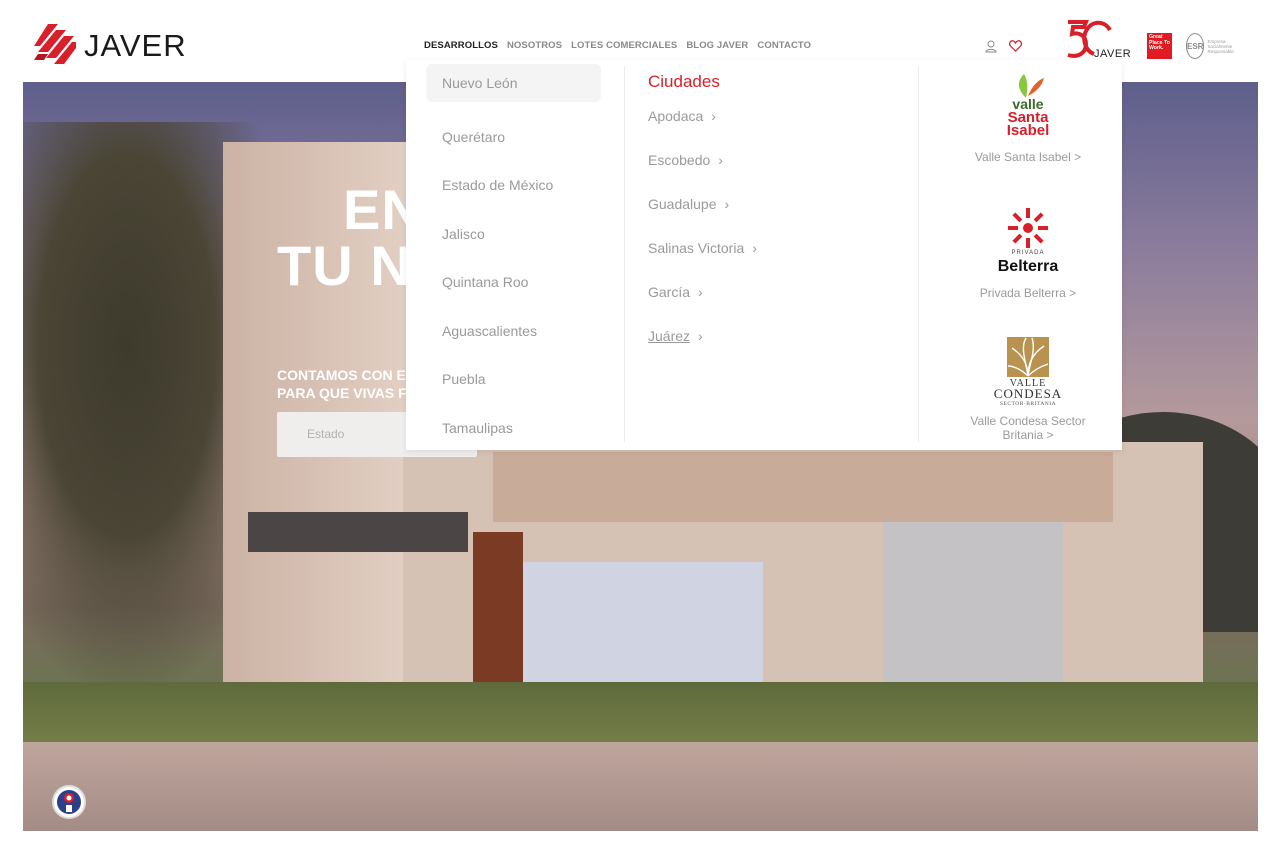 This screenshot has width=1280, height=845. What do you see at coordinates (341, 375) in the screenshot?
I see `hero-subtitle-line-1: CONTAMOS CON E` at bounding box center [341, 375].